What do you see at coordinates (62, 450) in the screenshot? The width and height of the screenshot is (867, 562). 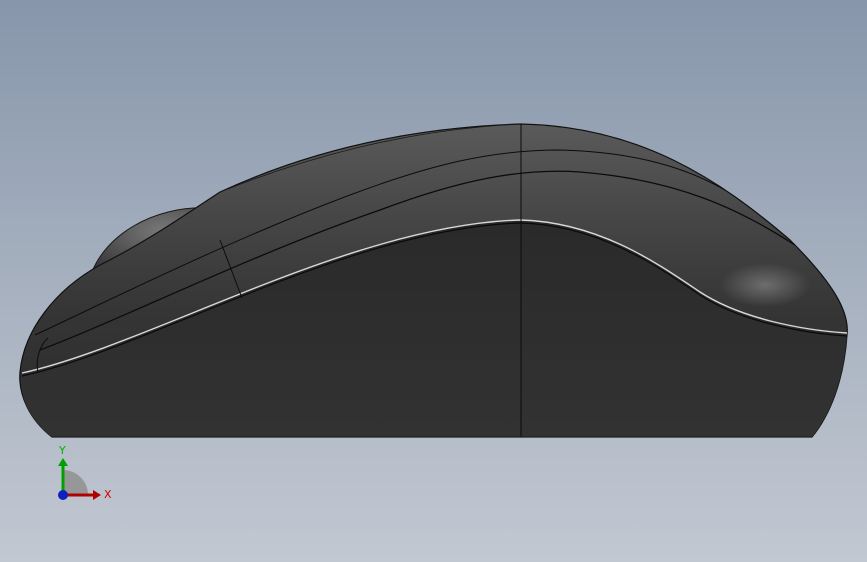 I see `y-axis-label: Y` at bounding box center [62, 450].